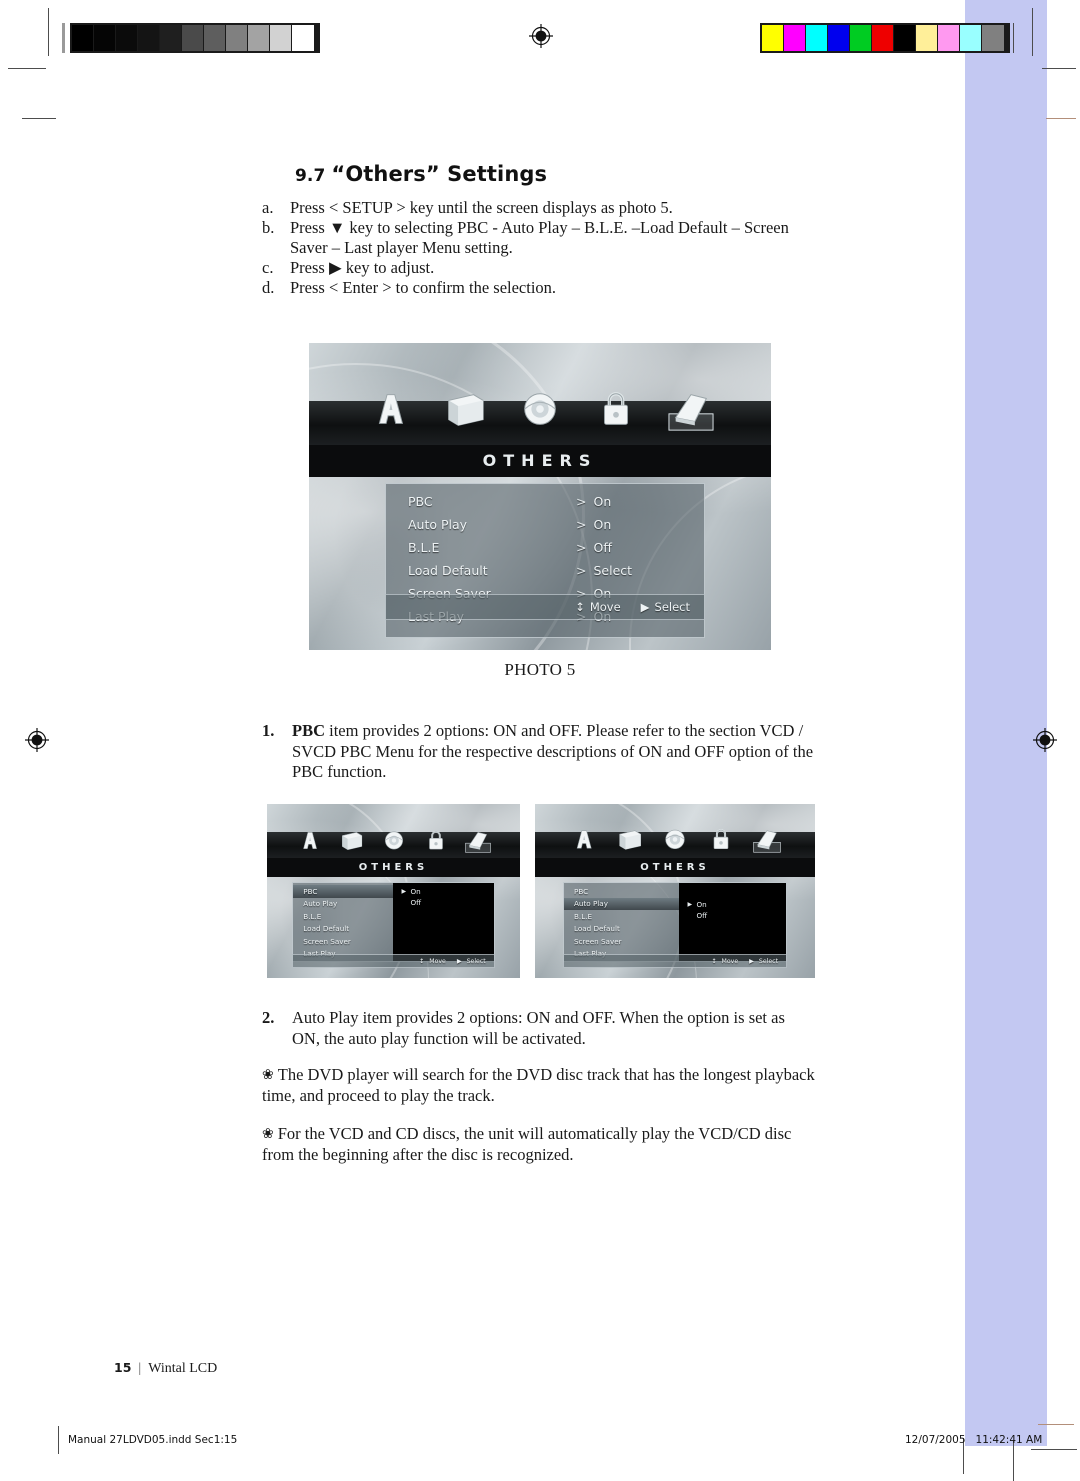  I want to click on osd-submenu-option-label: Off, so click(702, 915).